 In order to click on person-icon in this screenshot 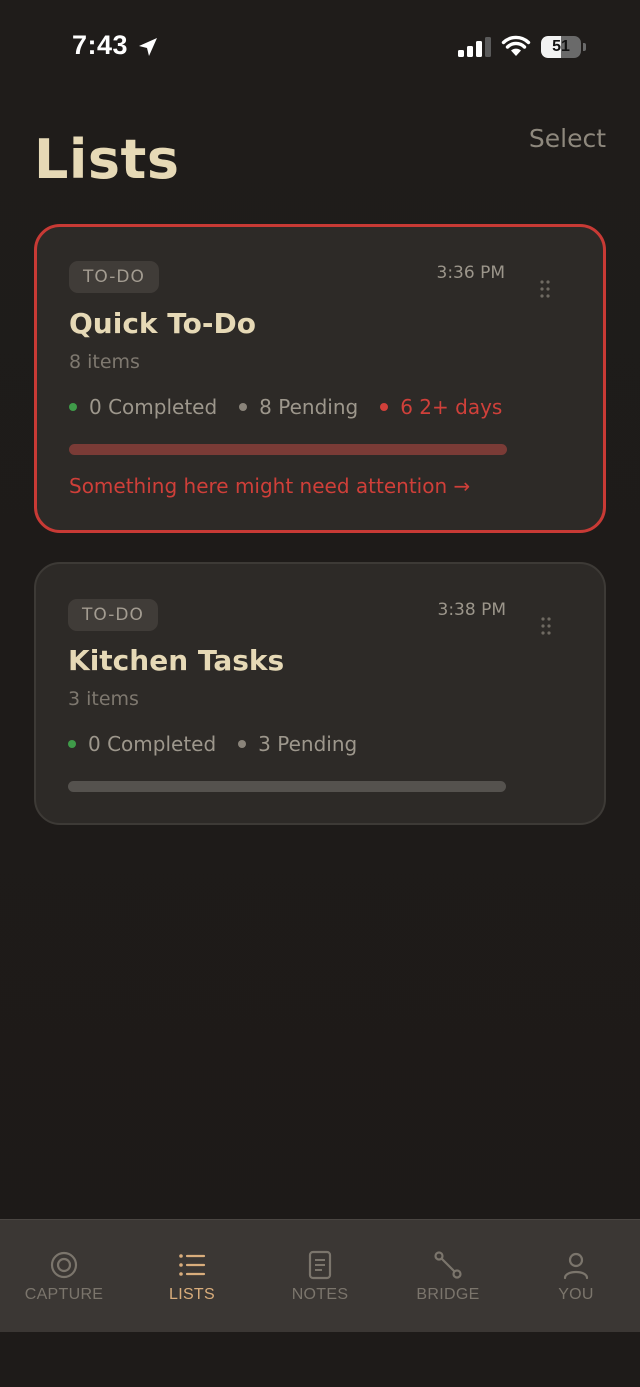, I will do `click(576, 1266)`.